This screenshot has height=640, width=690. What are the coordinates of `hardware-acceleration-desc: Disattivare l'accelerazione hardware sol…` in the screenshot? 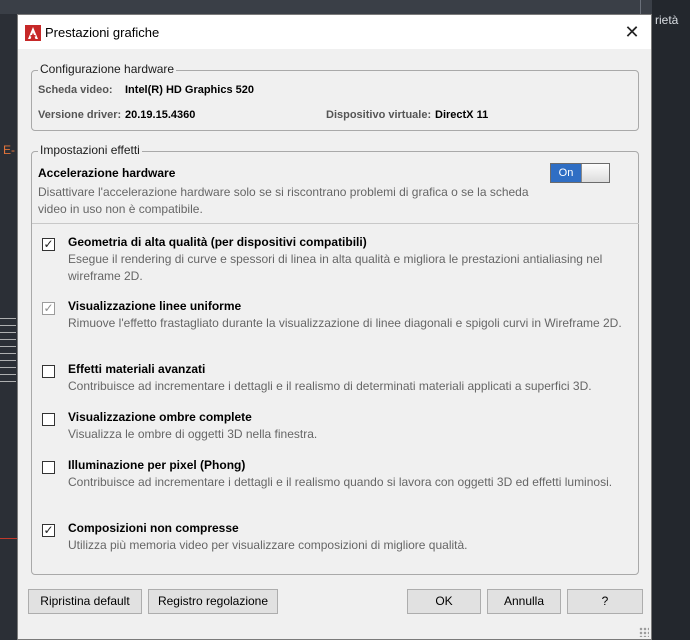 It's located at (283, 200).